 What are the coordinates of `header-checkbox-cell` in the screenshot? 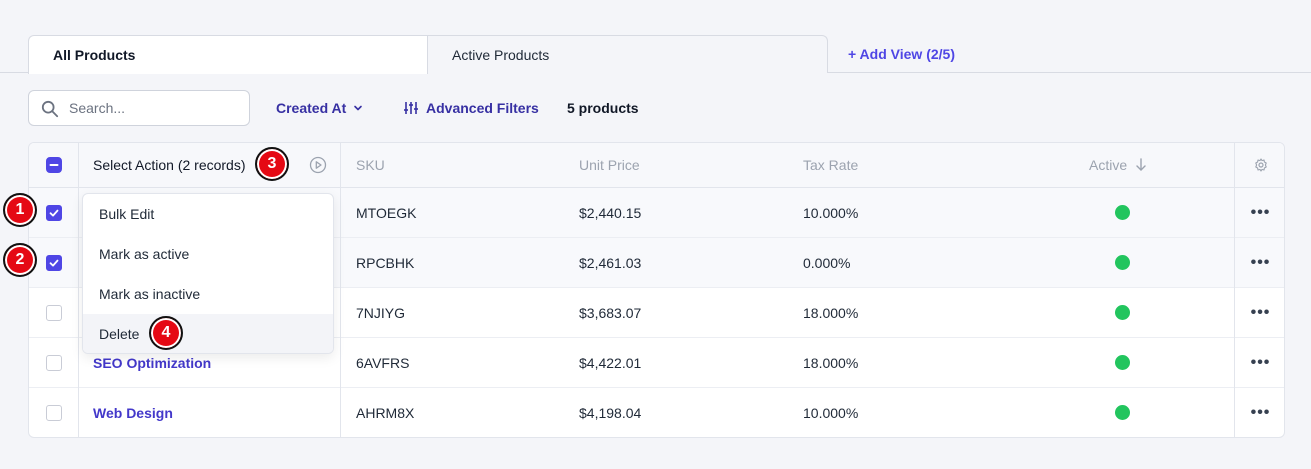 It's located at (53, 165).